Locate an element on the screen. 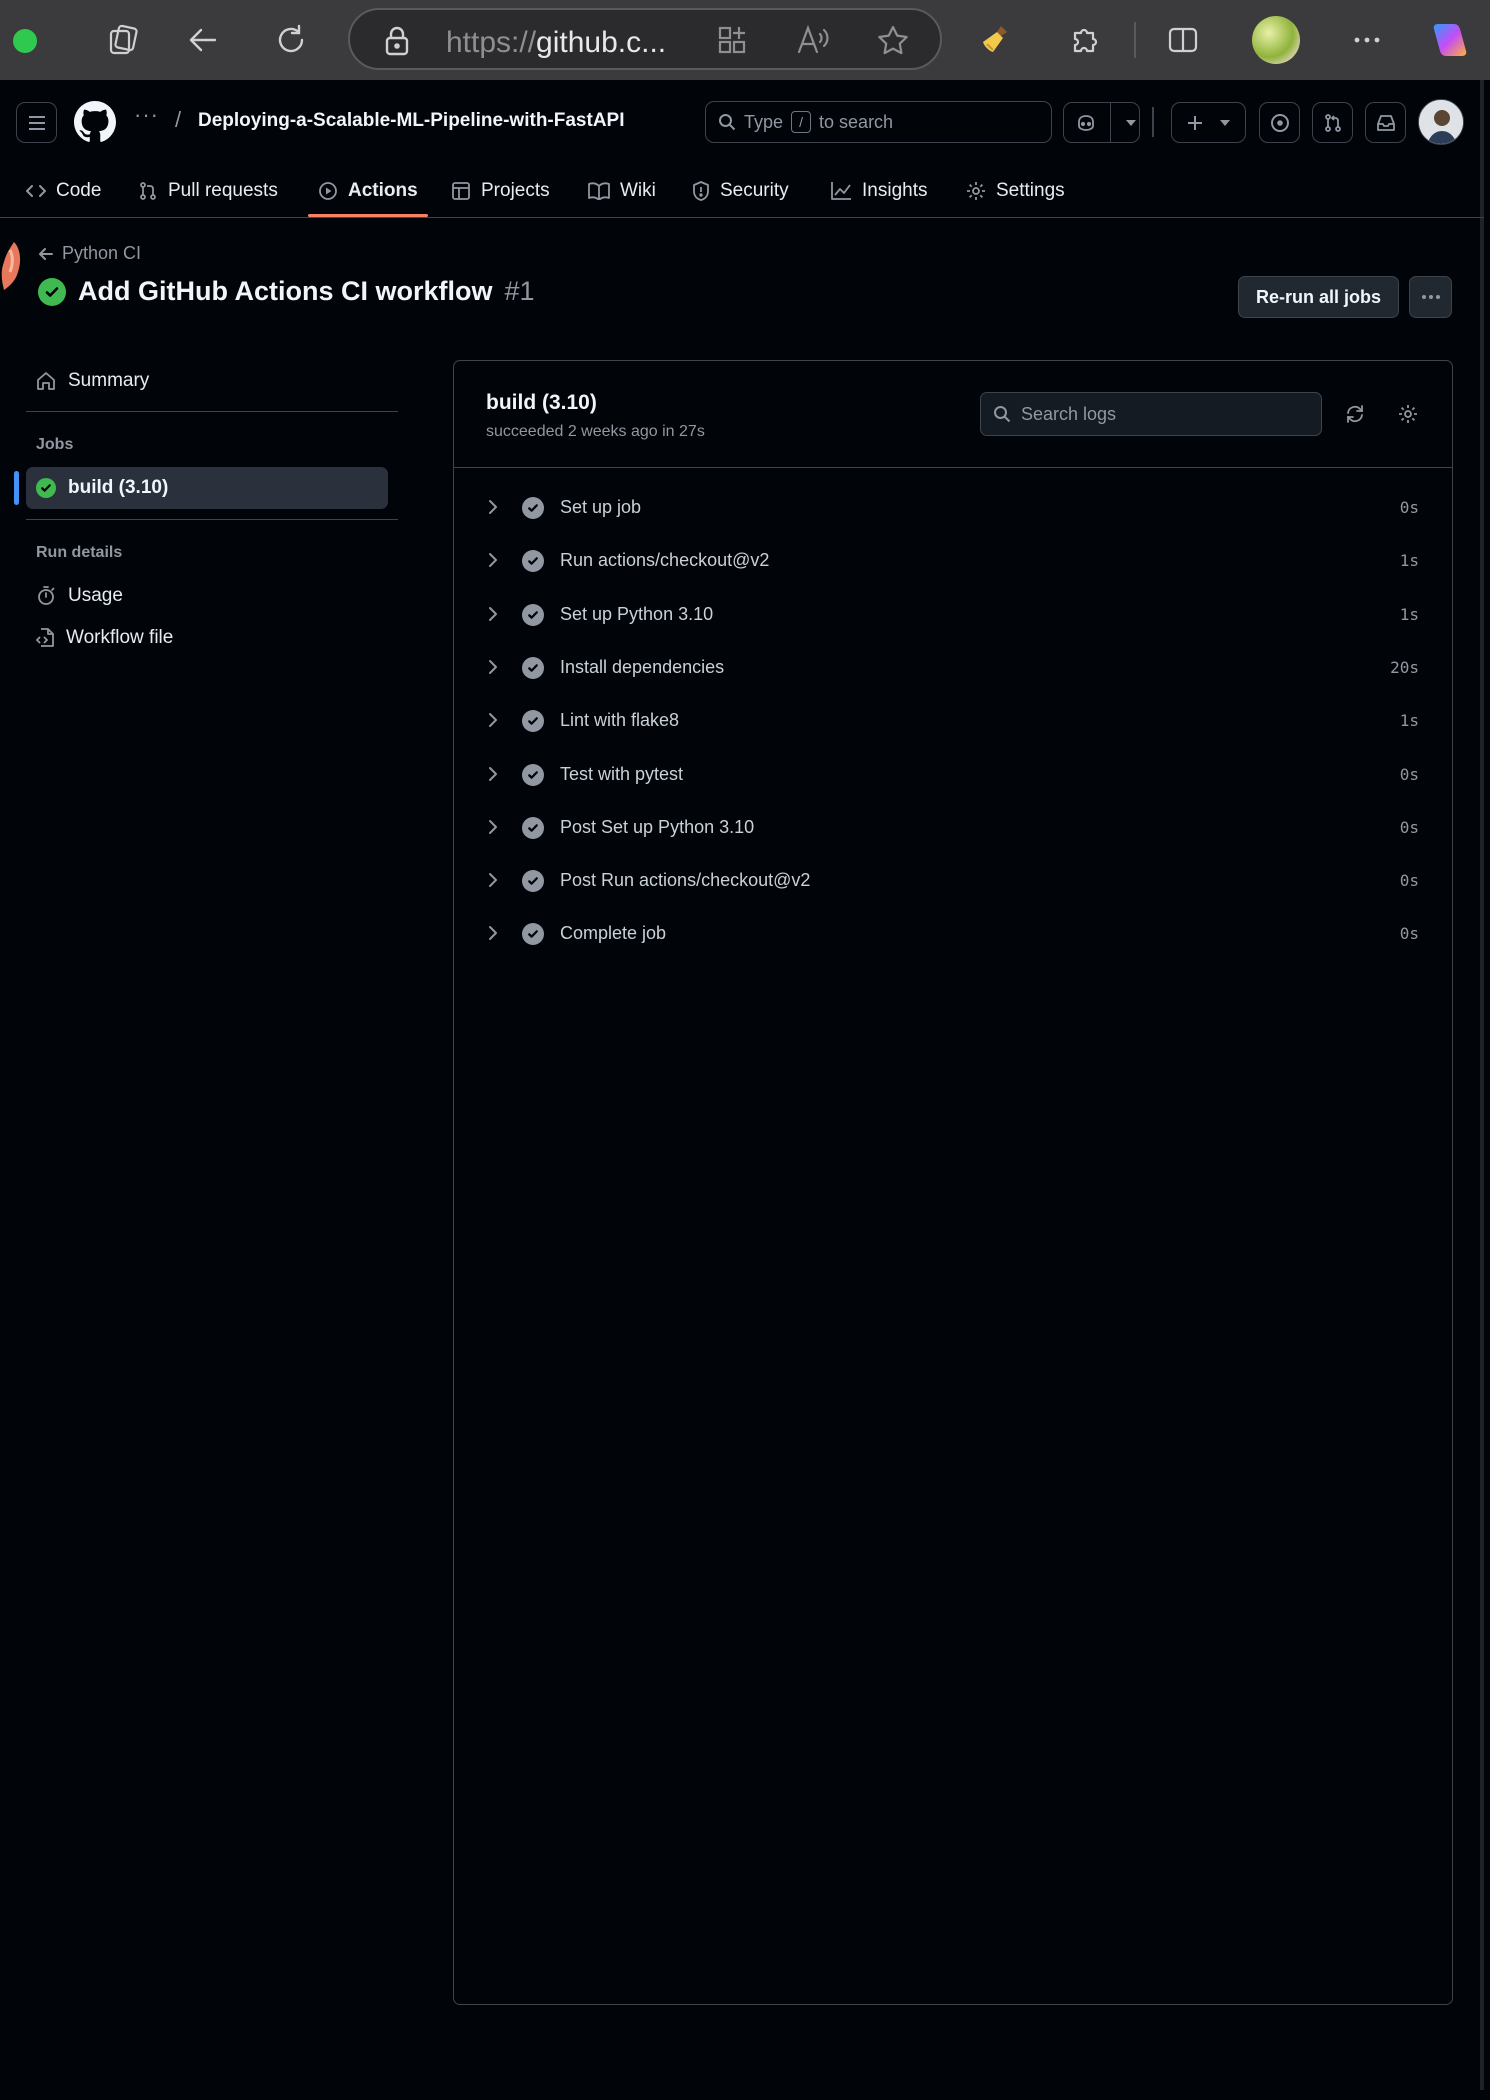 The width and height of the screenshot is (1490, 2100). job-step-row: Post Run actions/checkout@v2 0s is located at coordinates (953, 880).